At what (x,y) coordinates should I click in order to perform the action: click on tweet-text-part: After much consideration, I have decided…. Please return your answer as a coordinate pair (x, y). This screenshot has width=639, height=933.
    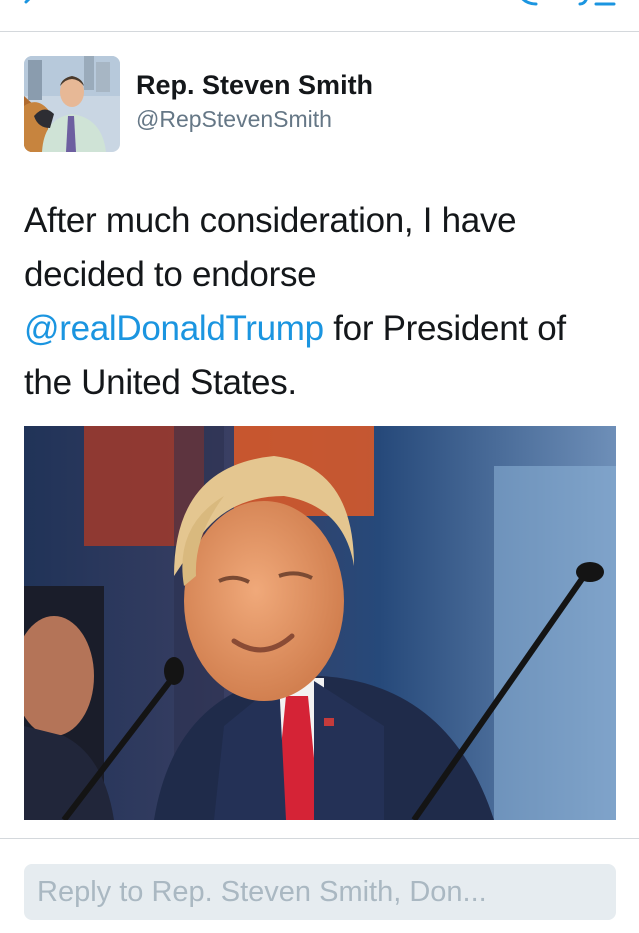
    Looking at the image, I should click on (270, 247).